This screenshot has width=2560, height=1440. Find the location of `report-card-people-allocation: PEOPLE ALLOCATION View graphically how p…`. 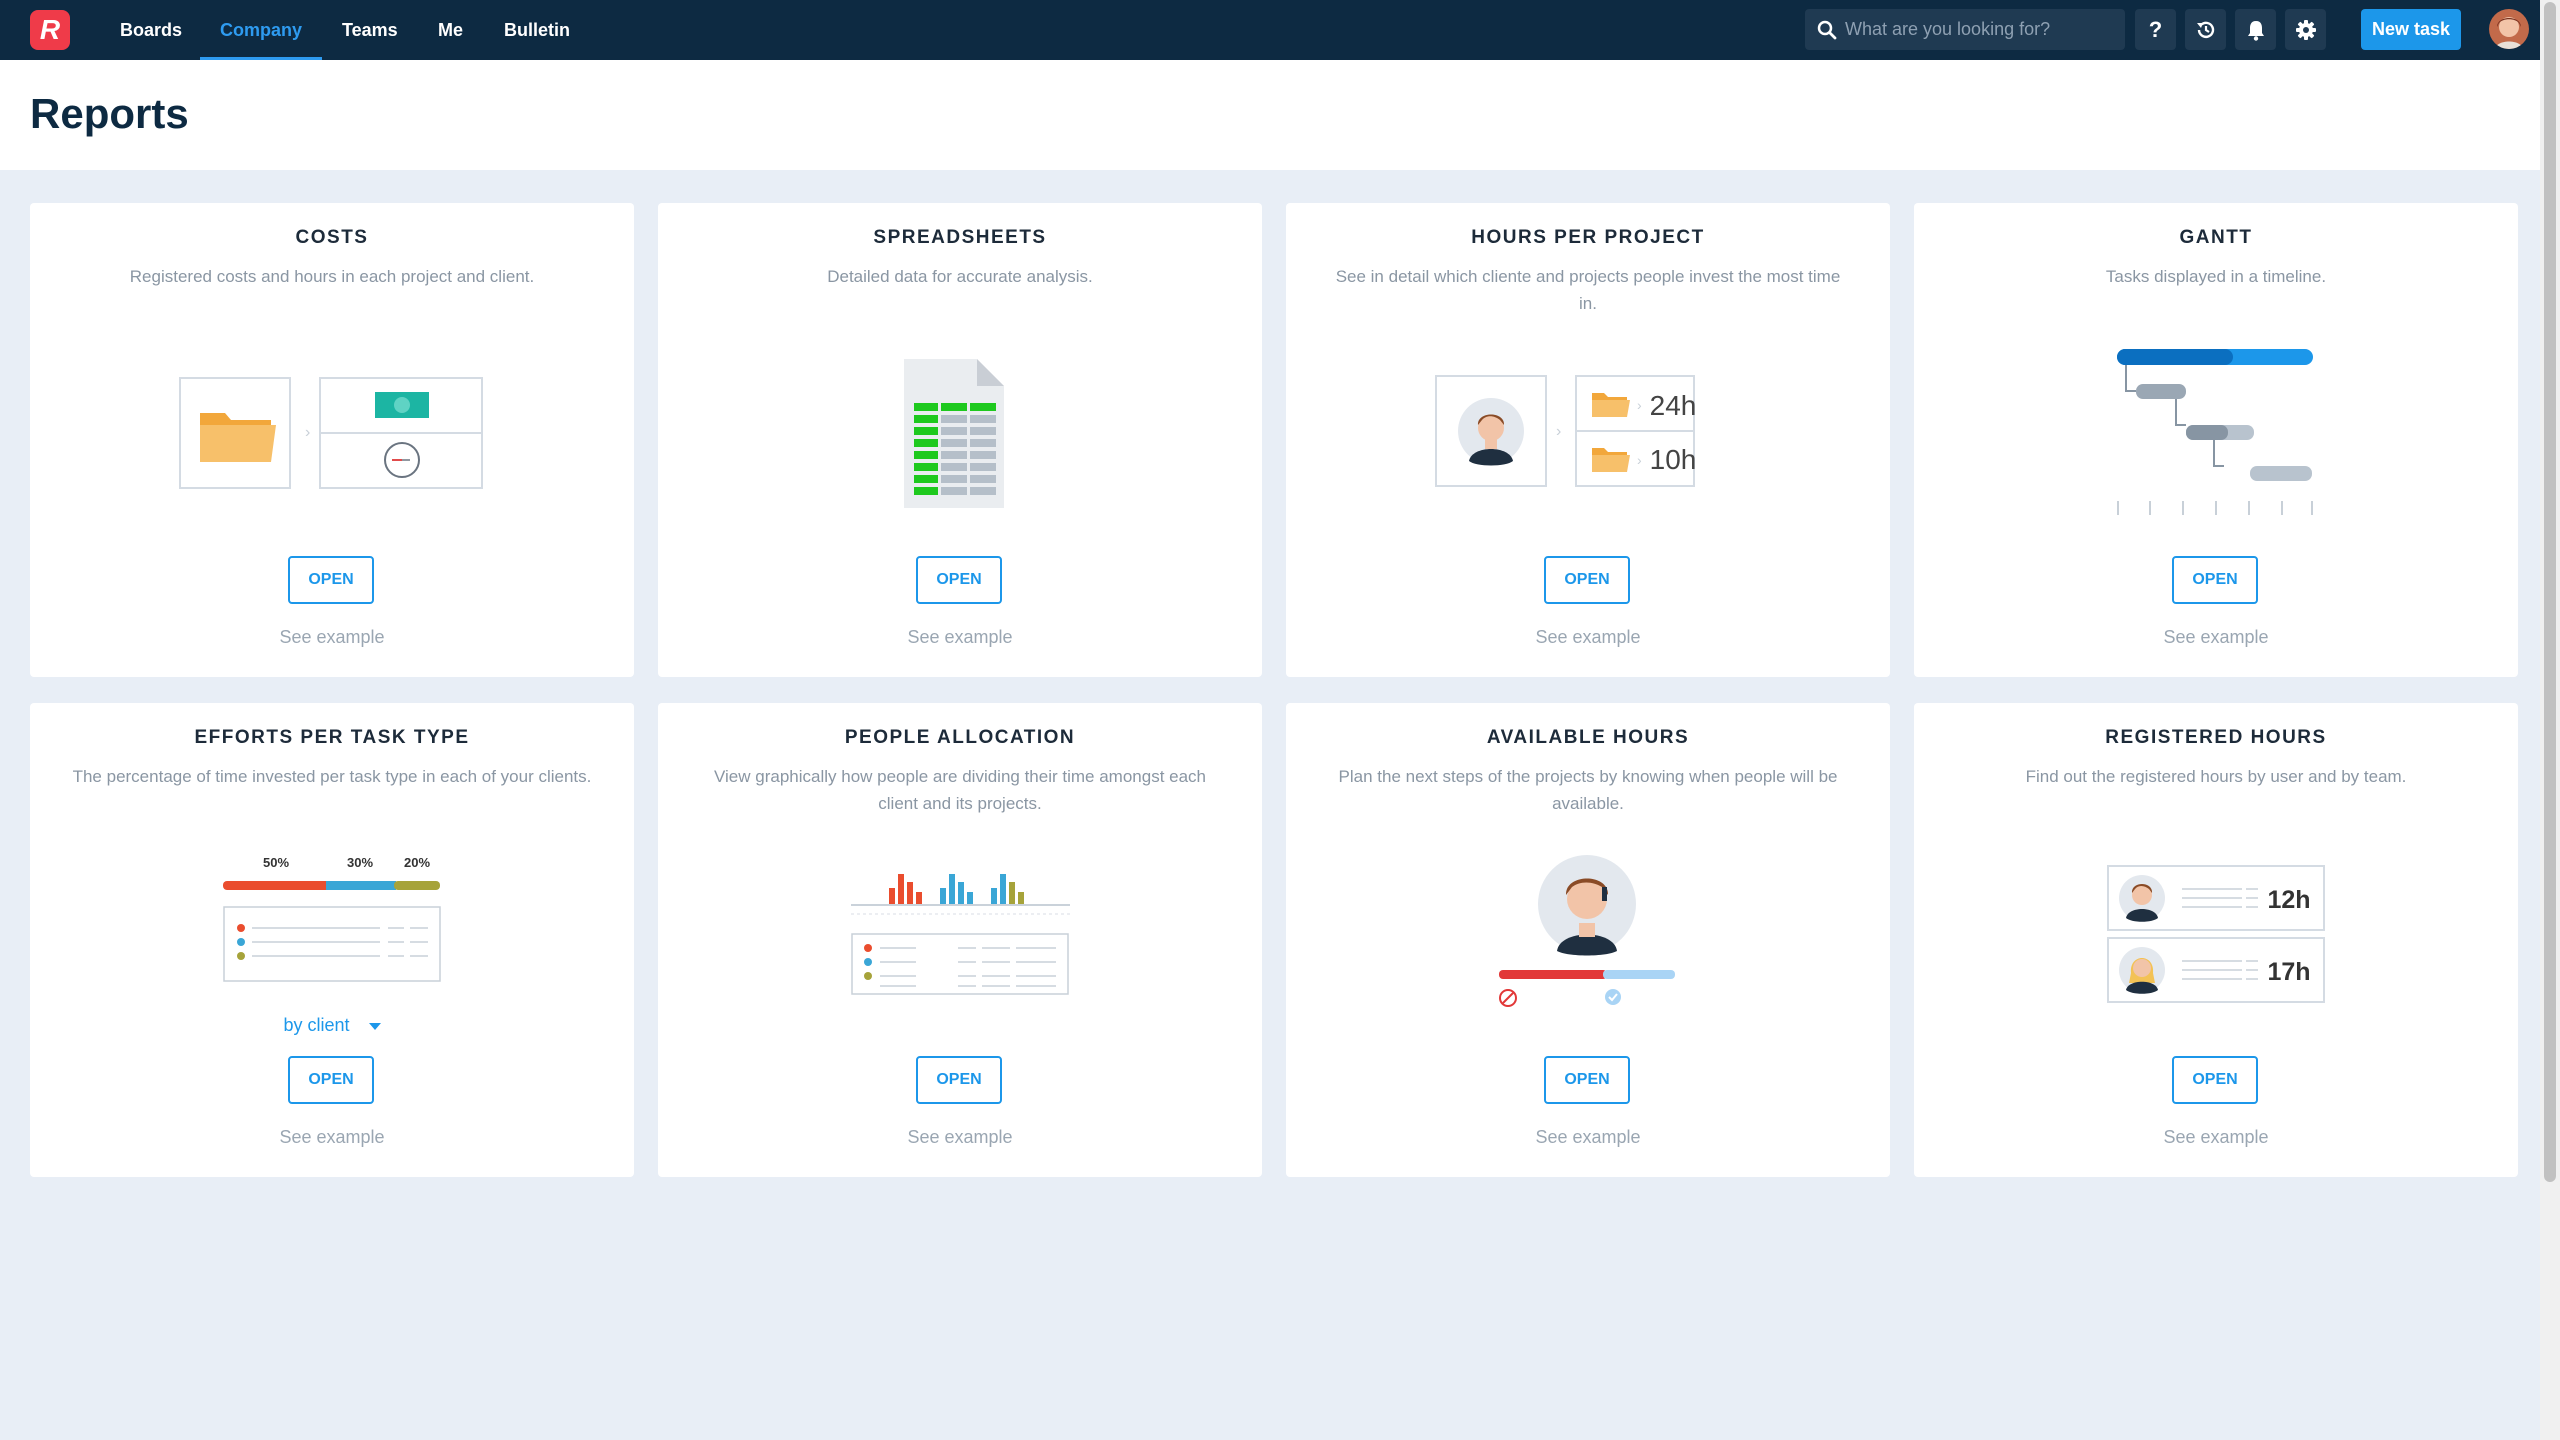

report-card-people-allocation: PEOPLE ALLOCATION View graphically how p… is located at coordinates (960, 940).